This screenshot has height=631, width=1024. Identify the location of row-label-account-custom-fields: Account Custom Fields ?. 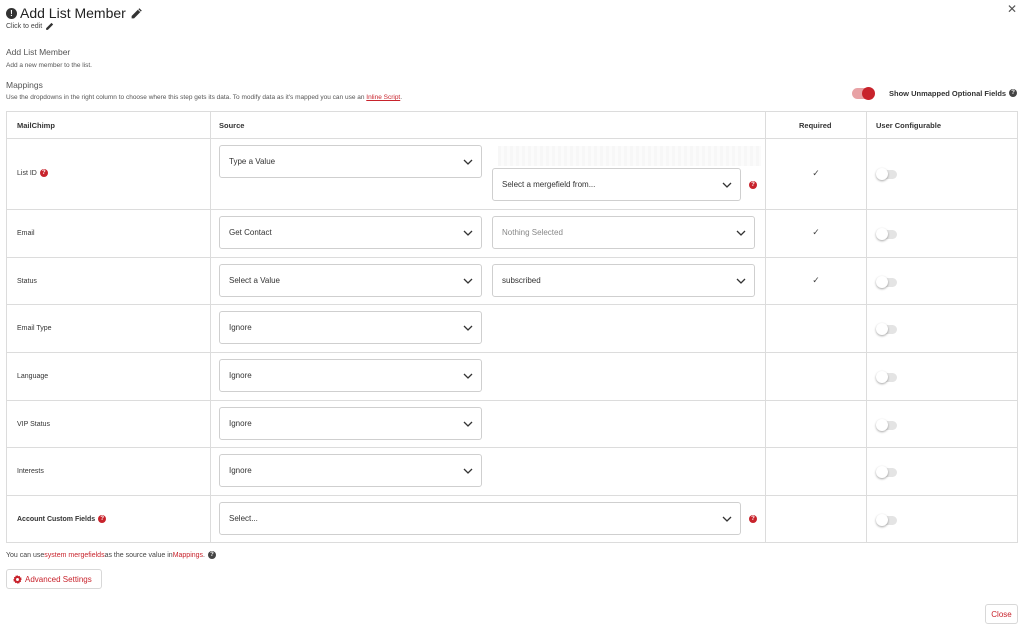
(62, 519).